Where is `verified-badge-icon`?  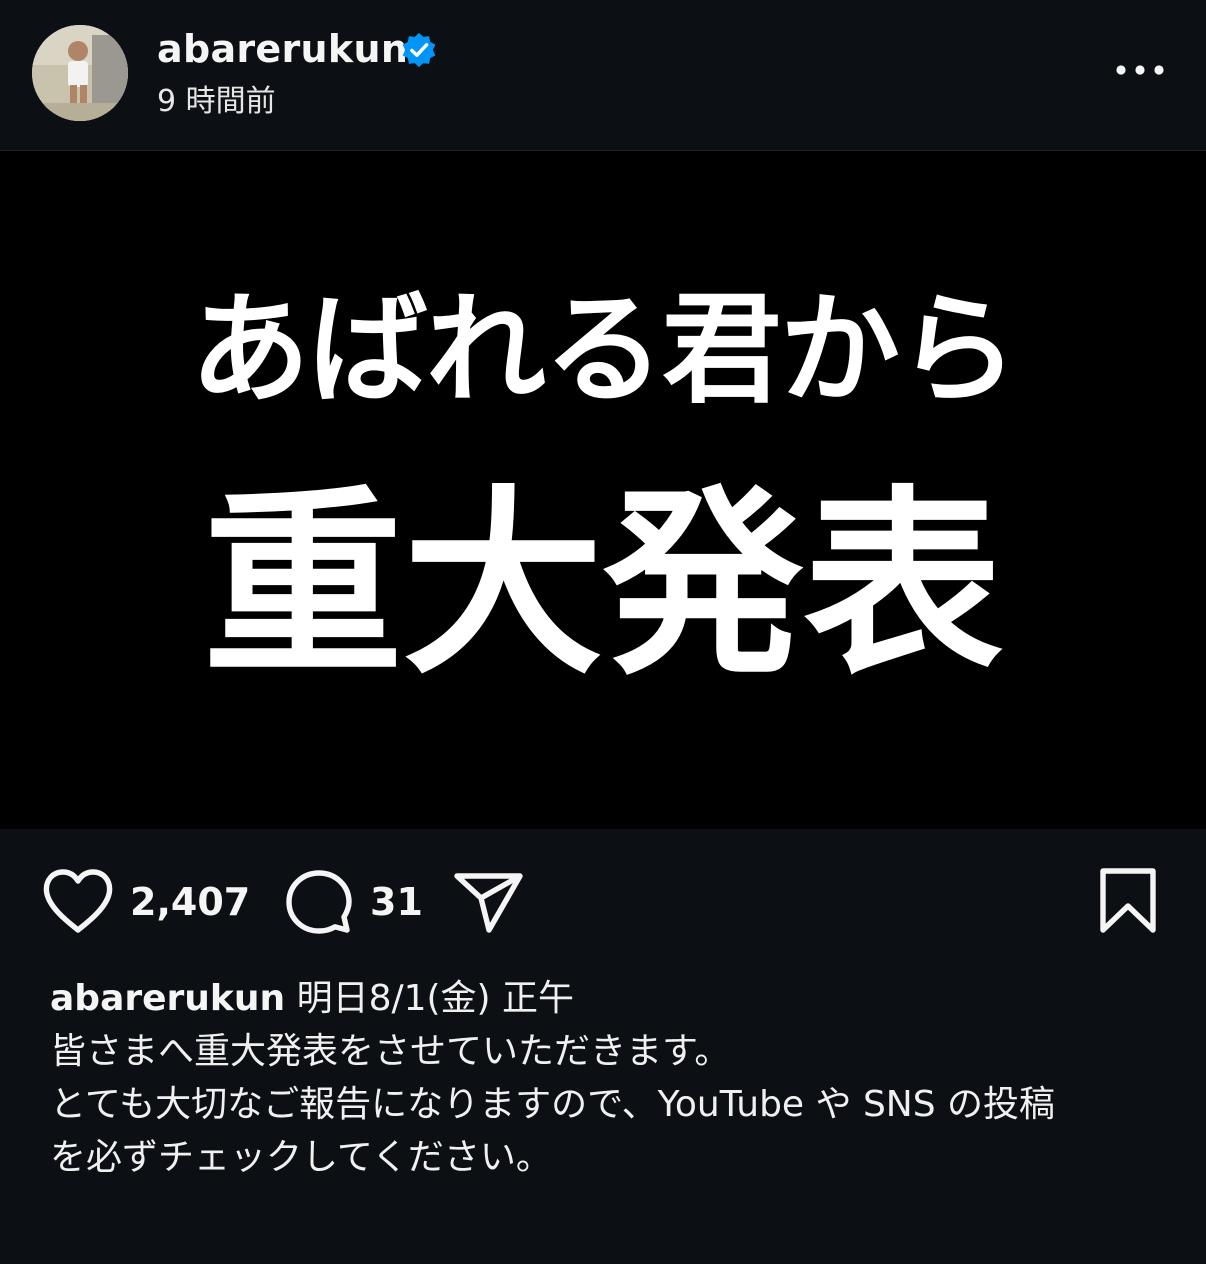 verified-badge-icon is located at coordinates (419, 50).